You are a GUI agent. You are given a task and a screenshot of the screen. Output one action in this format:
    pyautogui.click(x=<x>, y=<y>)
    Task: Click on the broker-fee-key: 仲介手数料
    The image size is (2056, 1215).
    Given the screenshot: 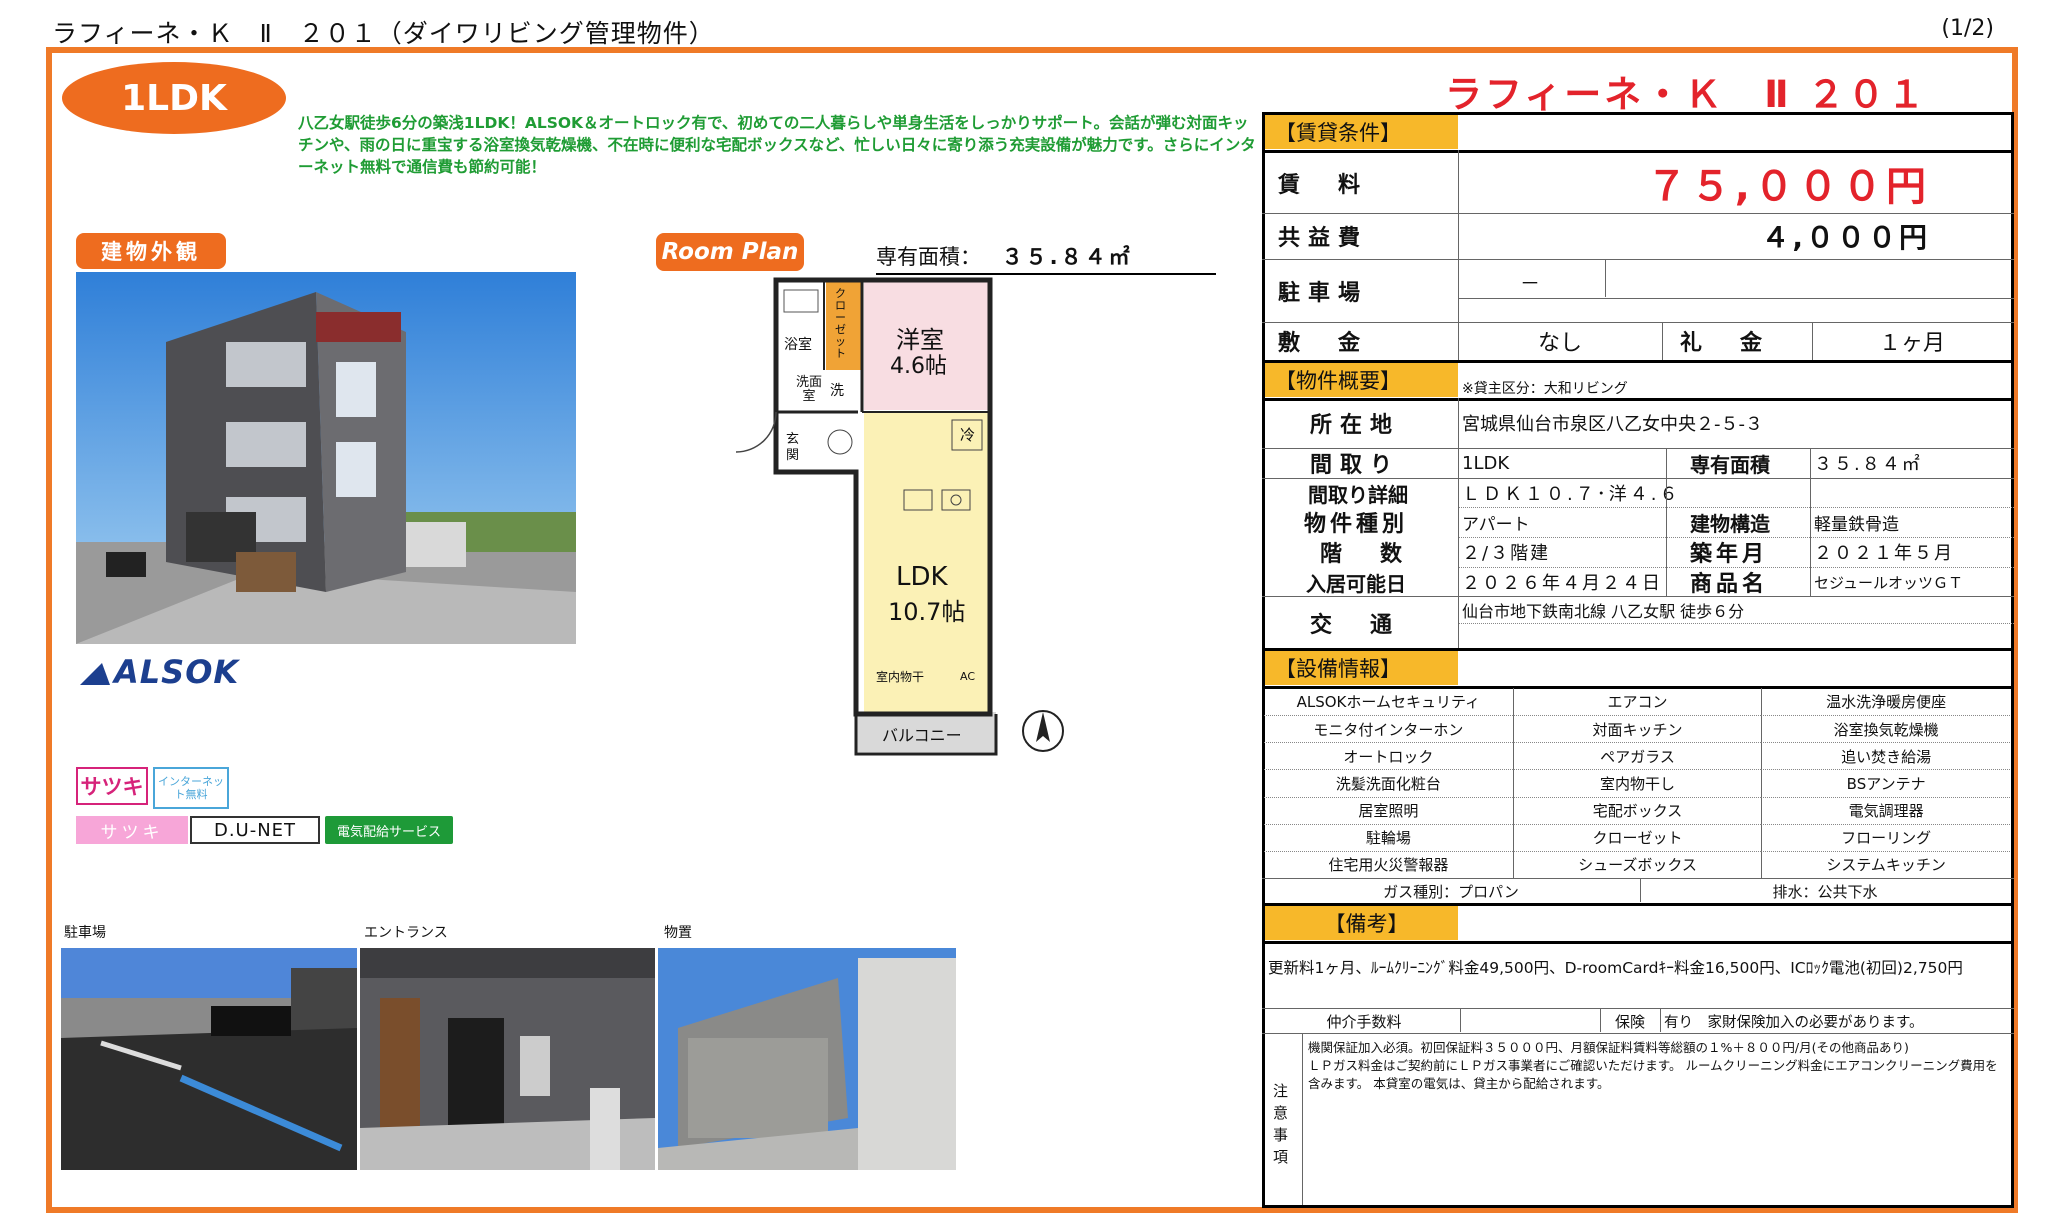 What is the action you would take?
    pyautogui.click(x=1364, y=1021)
    